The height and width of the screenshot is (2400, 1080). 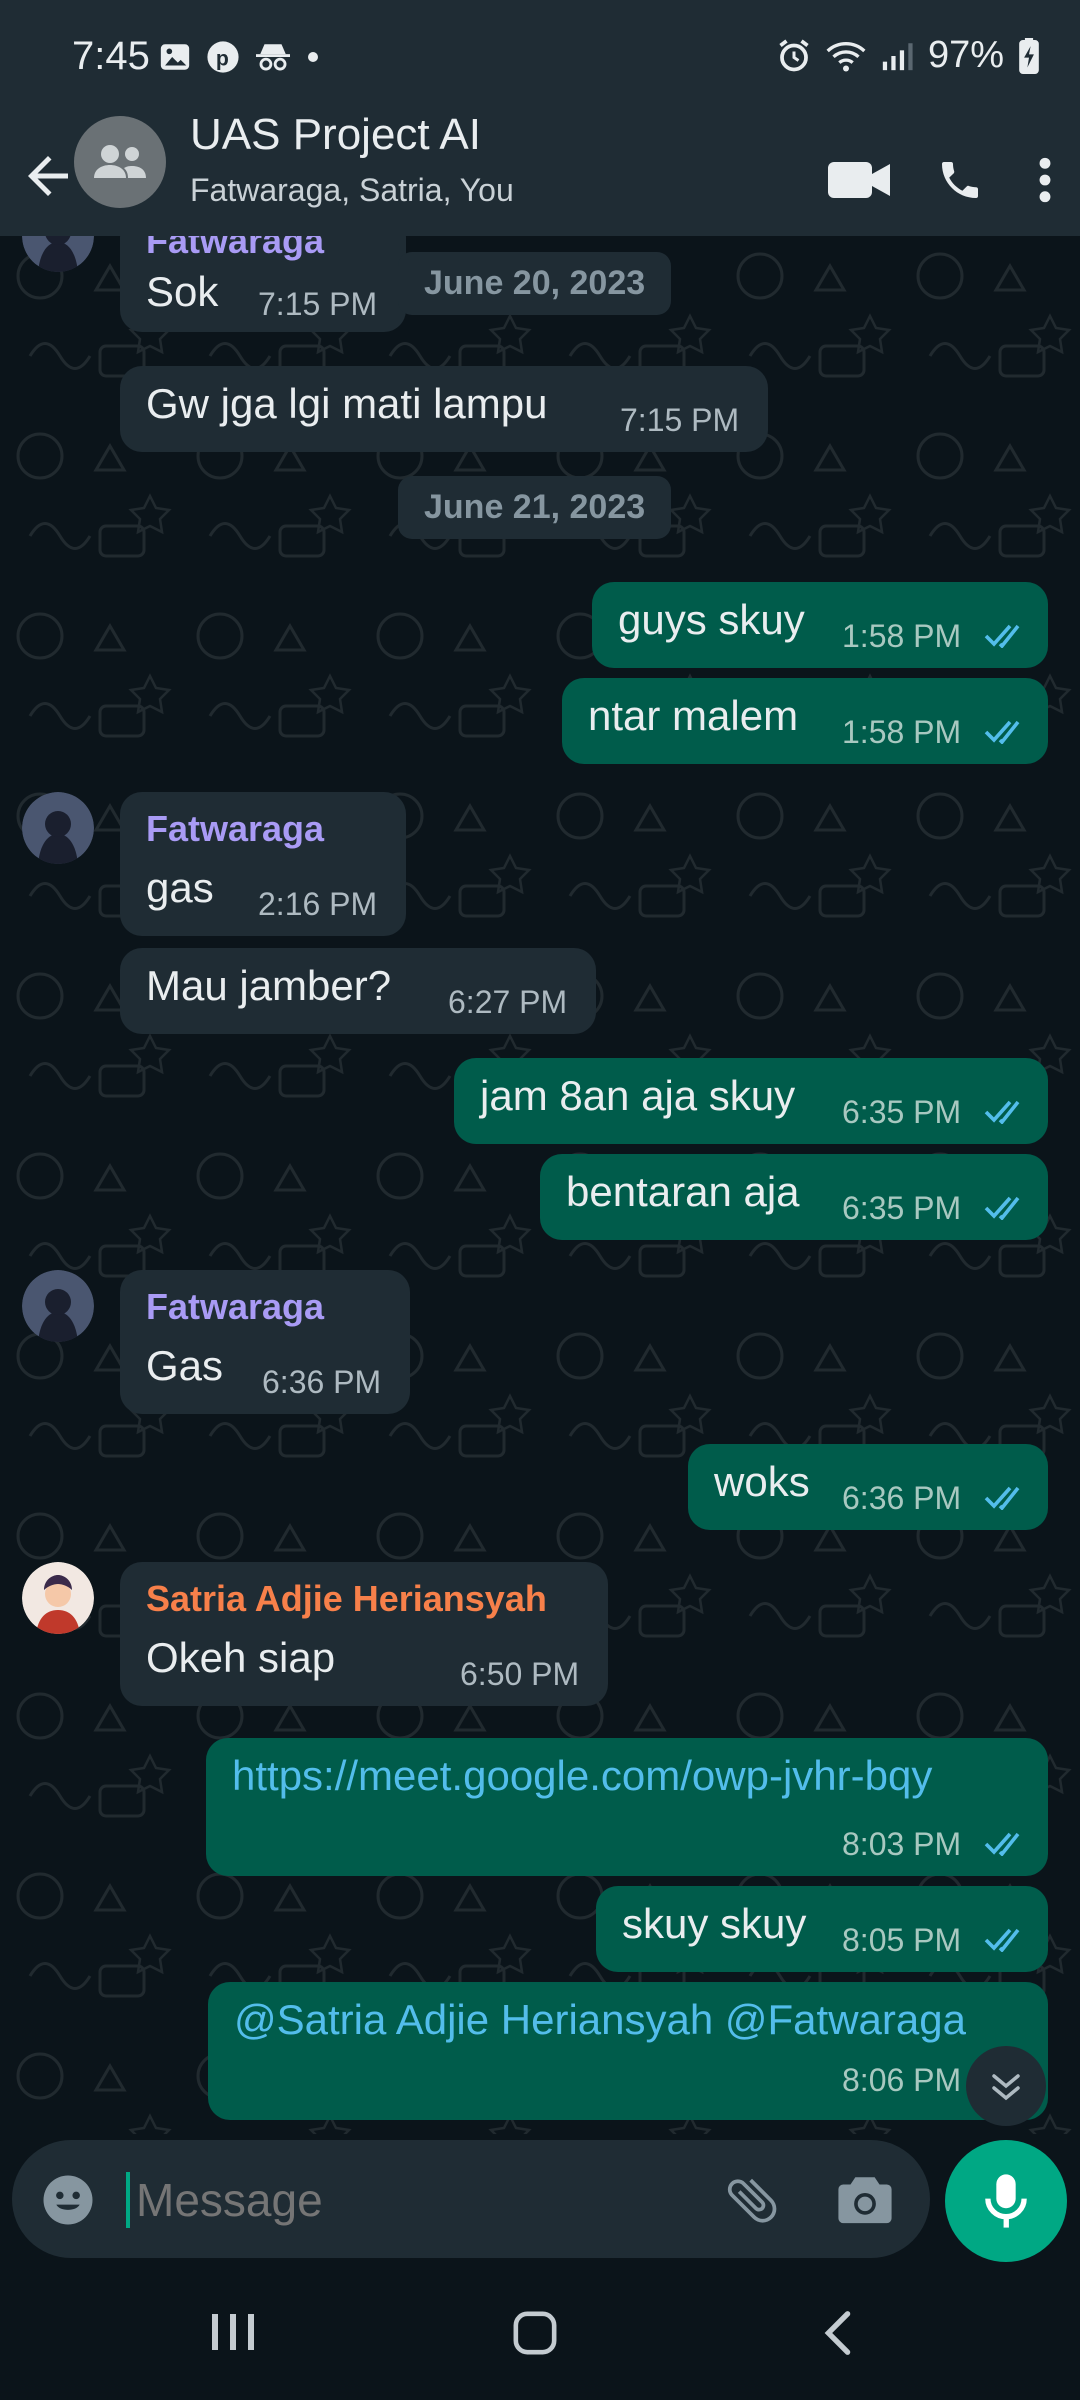 I want to click on dot-icon, so click(x=313, y=57).